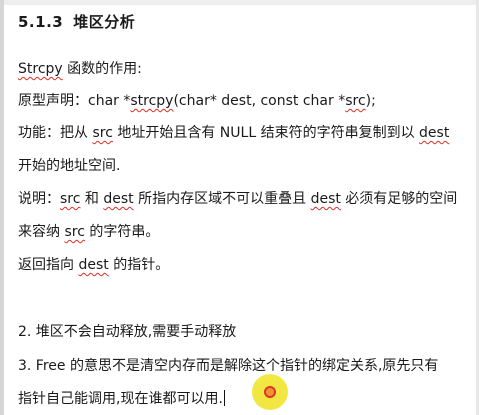  Describe the element at coordinates (104, 22) in the screenshot. I see `section-title: 堆区分析` at that location.